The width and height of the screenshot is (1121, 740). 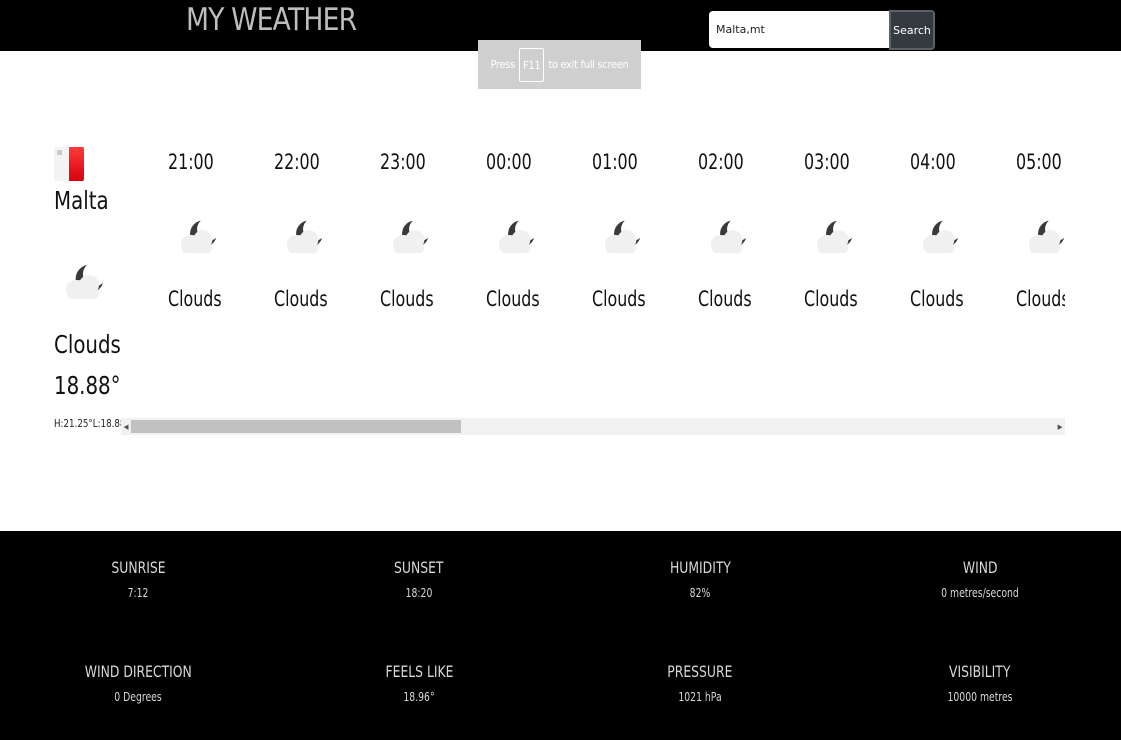 I want to click on hourly-item: 21:00 Clouds, so click(x=213, y=230).